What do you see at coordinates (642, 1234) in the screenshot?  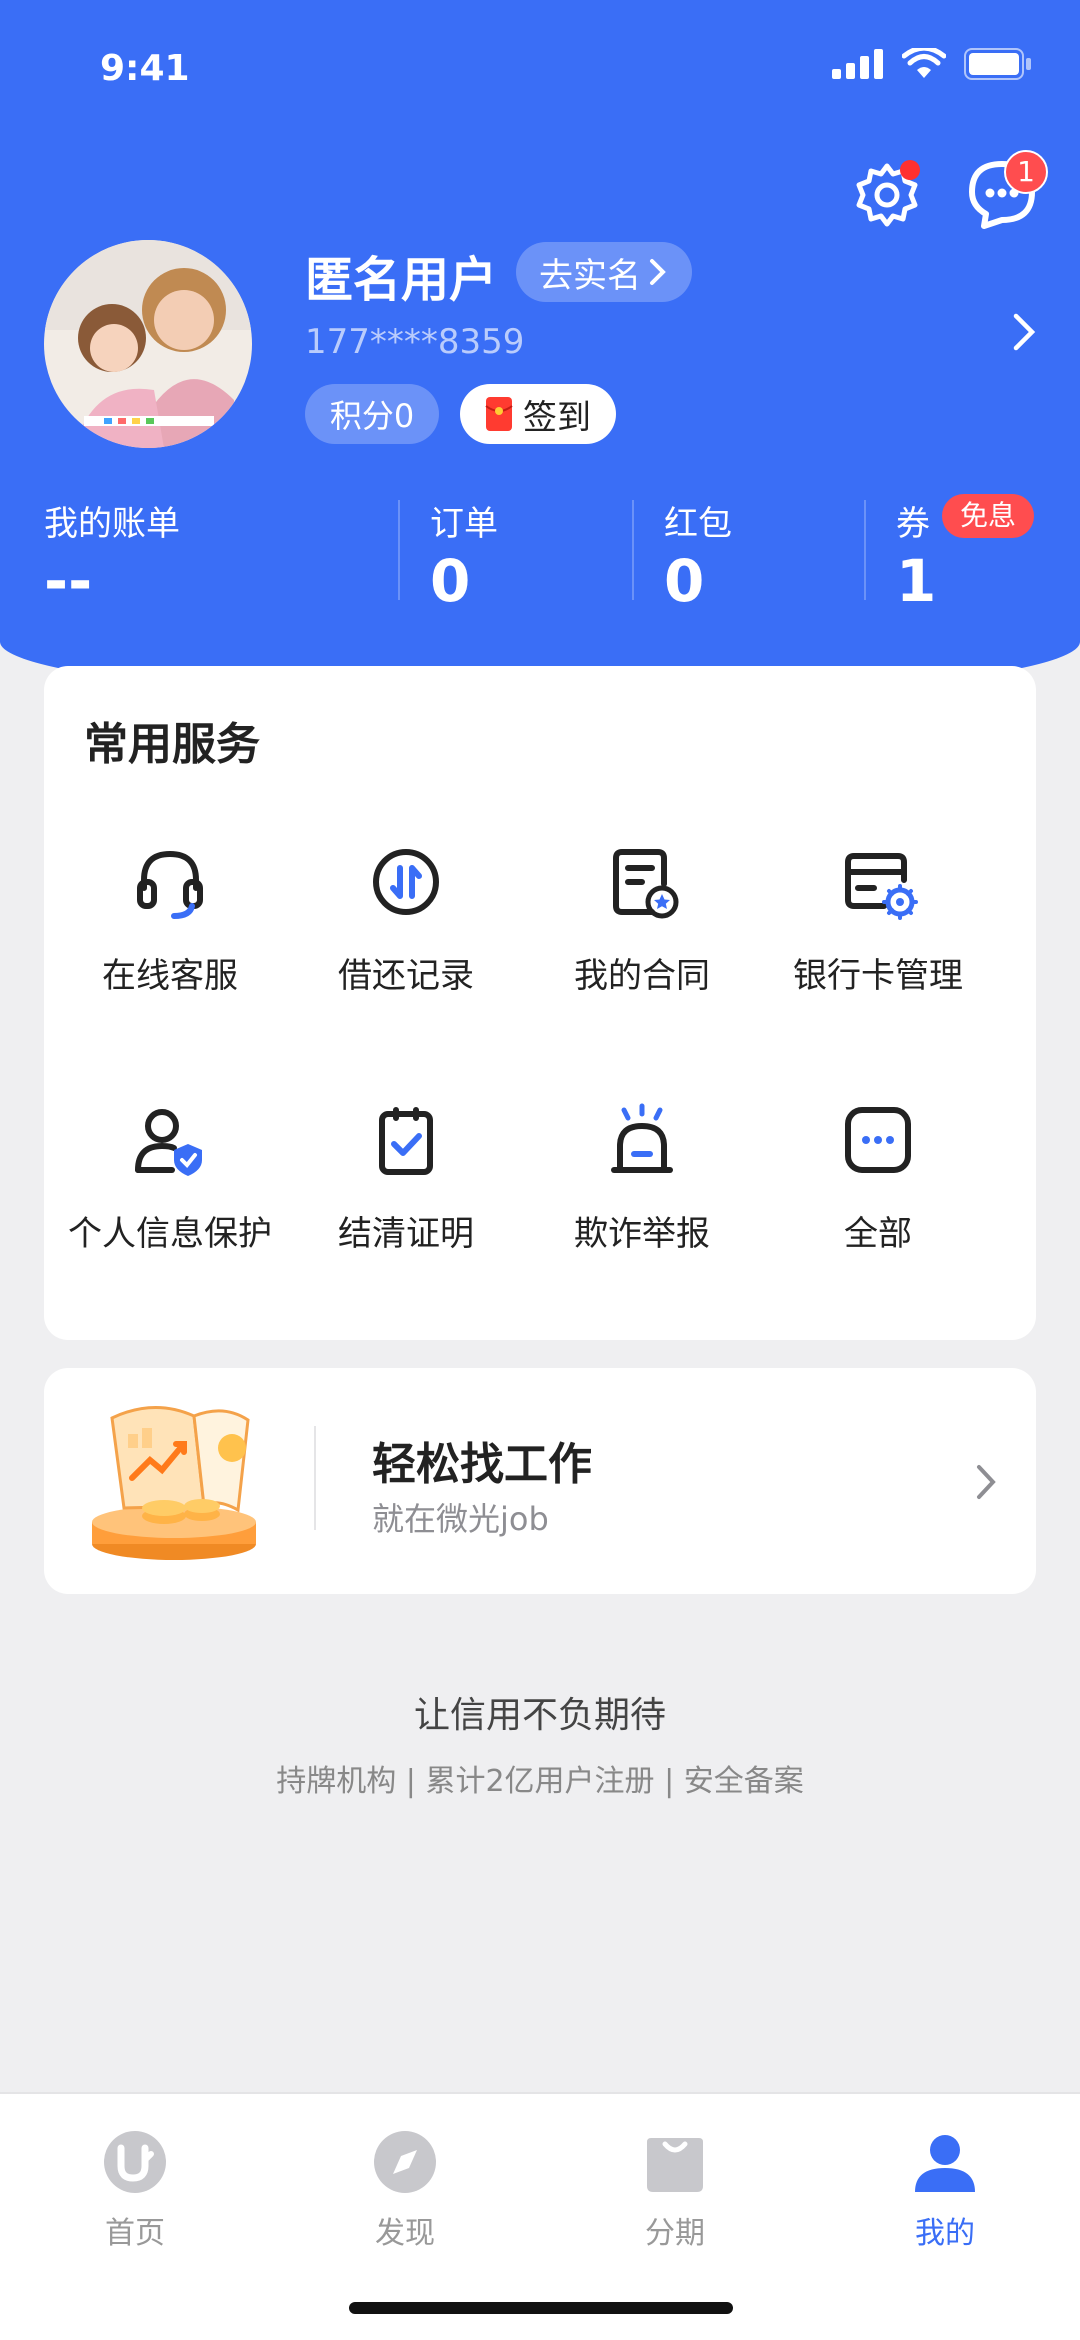 I see `service-label: 欺诈举报` at bounding box center [642, 1234].